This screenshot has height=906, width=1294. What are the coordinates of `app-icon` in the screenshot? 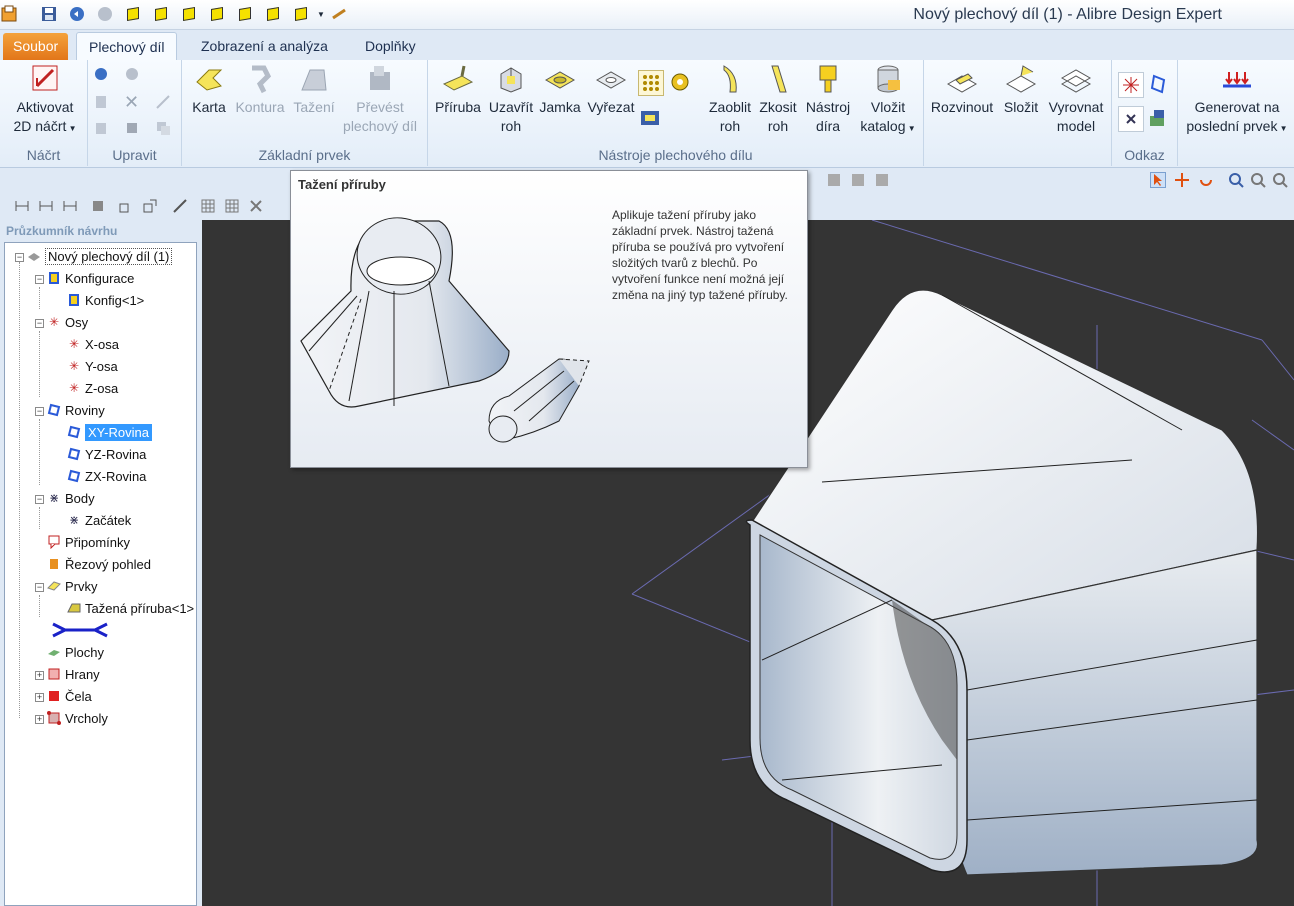 It's located at (9, 14).